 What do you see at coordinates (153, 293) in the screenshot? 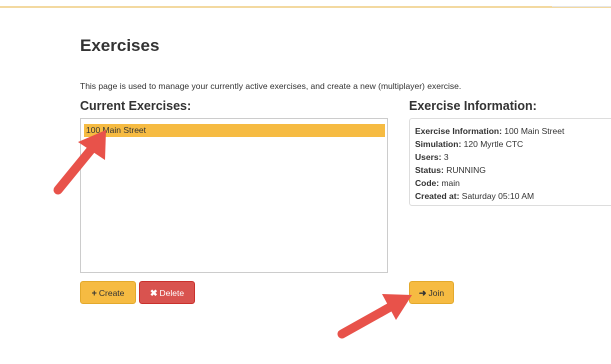
I see `x-icon: ✖` at bounding box center [153, 293].